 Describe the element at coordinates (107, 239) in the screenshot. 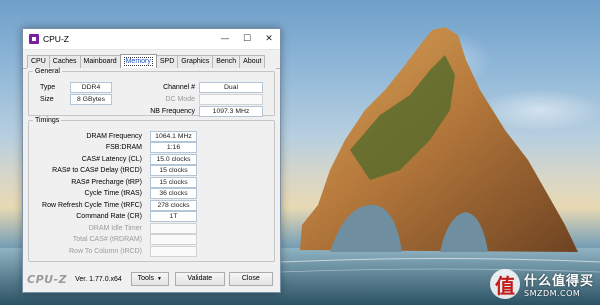

I see `timing-label: Total CAS# (tRDRAM)` at that location.